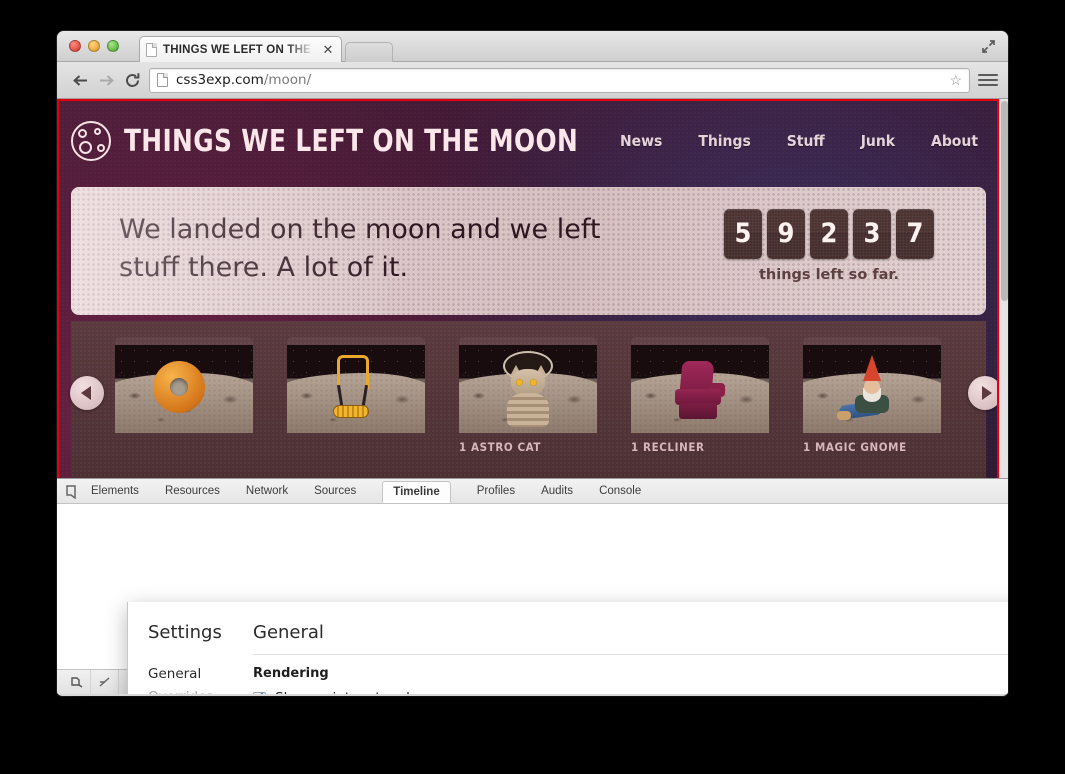 This screenshot has height=774, width=1065. Describe the element at coordinates (806, 141) in the screenshot. I see `nav-item-stuff: Stuff` at that location.